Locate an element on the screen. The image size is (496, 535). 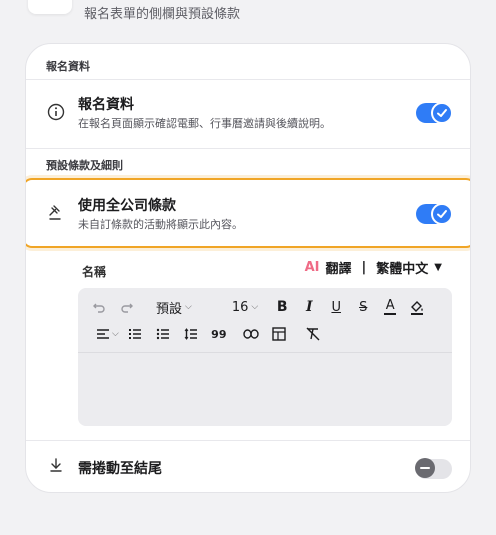
redo-icon is located at coordinates (127, 307).